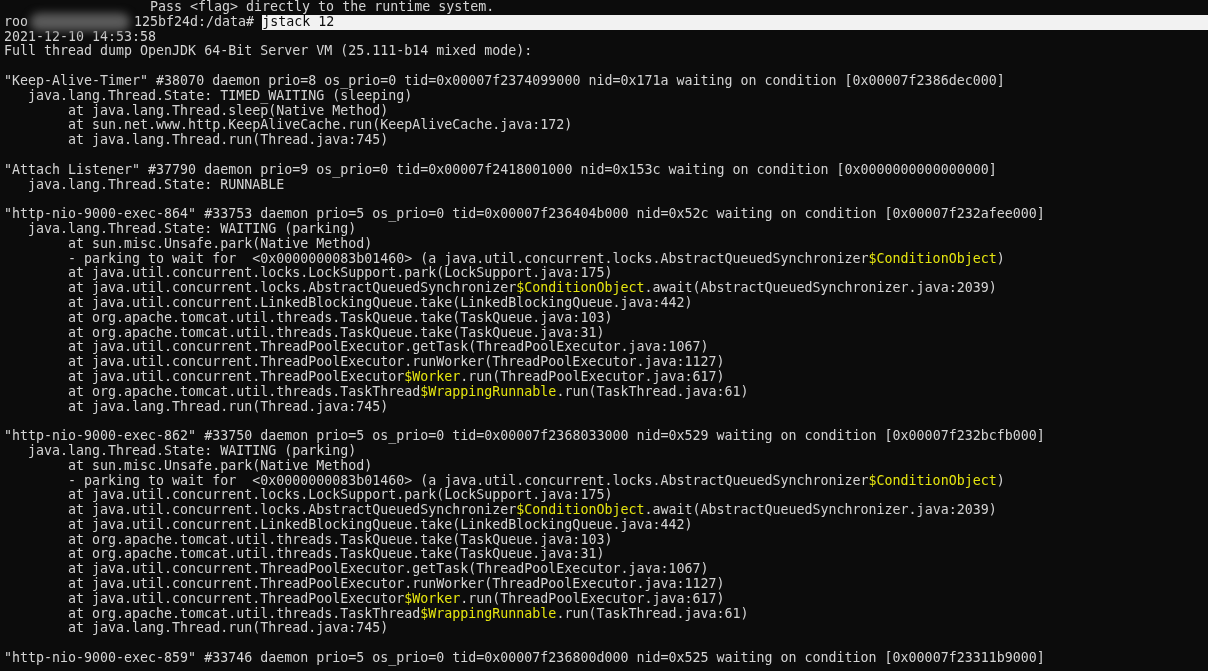 The image size is (1208, 671). What do you see at coordinates (80, 36) in the screenshot?
I see `output-line: 2021-12-10 14:53:58` at bounding box center [80, 36].